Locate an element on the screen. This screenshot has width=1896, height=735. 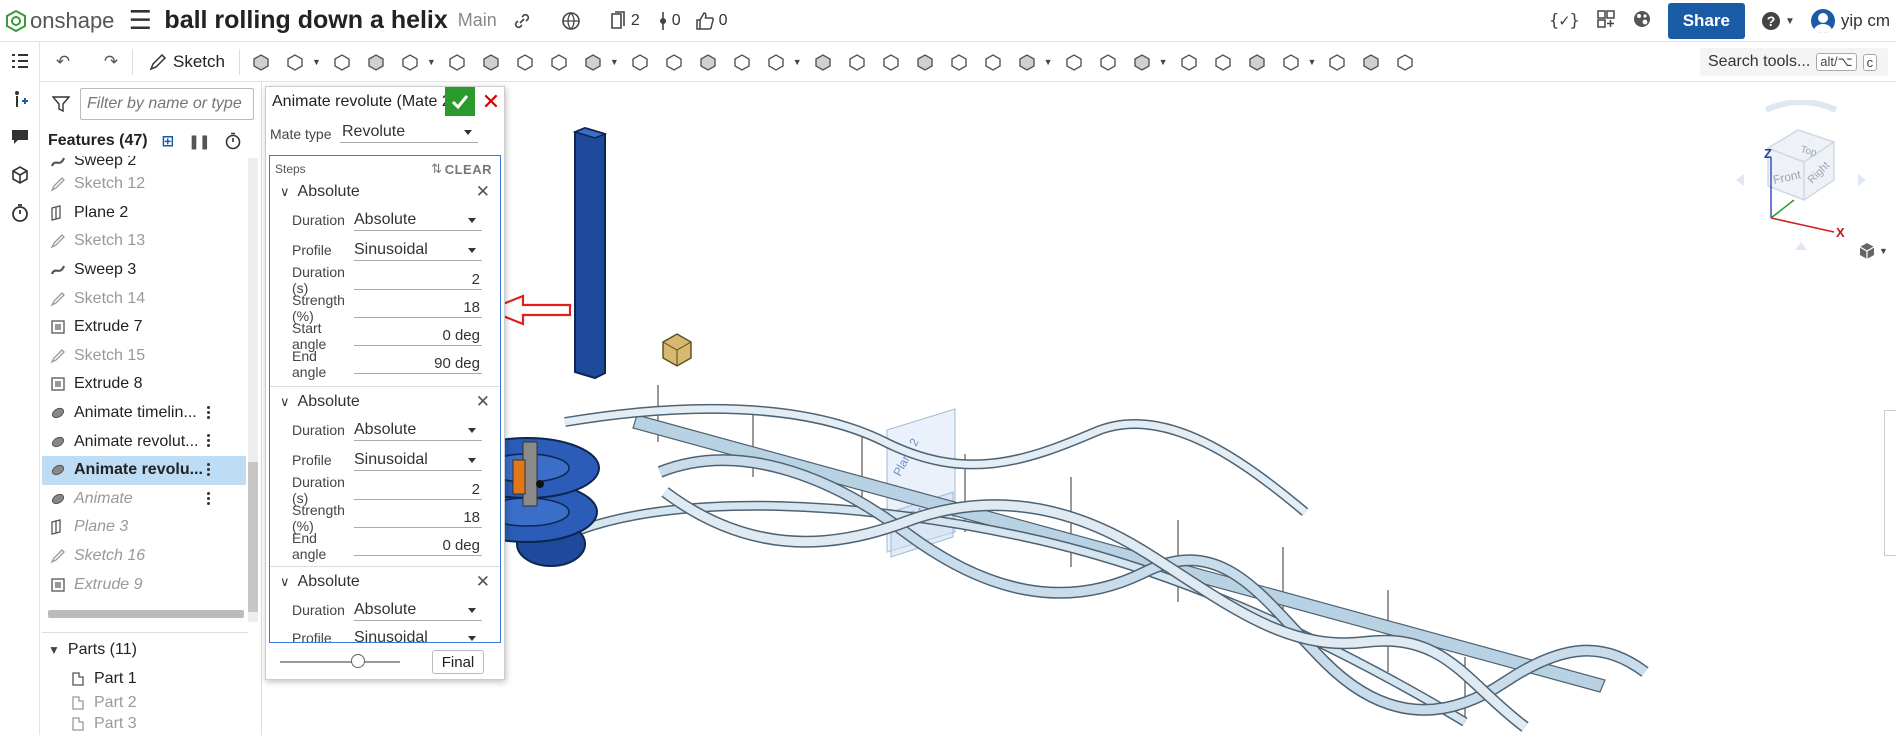
split-icon is located at coordinates (776, 62).